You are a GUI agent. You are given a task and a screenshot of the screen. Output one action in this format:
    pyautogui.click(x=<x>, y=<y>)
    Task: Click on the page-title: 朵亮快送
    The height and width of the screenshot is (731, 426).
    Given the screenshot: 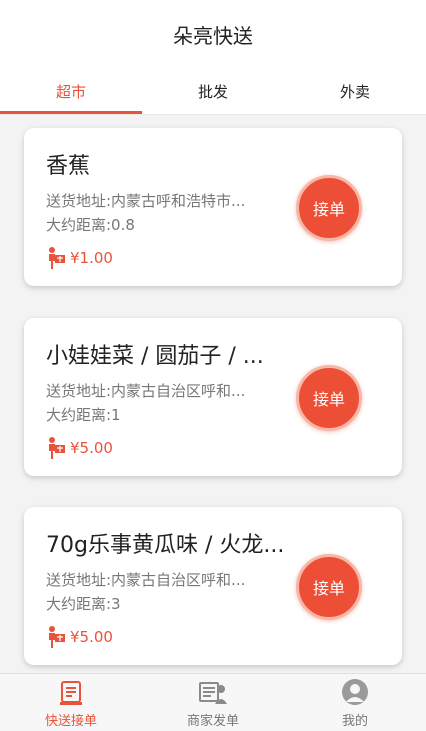 What is the action you would take?
    pyautogui.click(x=213, y=35)
    